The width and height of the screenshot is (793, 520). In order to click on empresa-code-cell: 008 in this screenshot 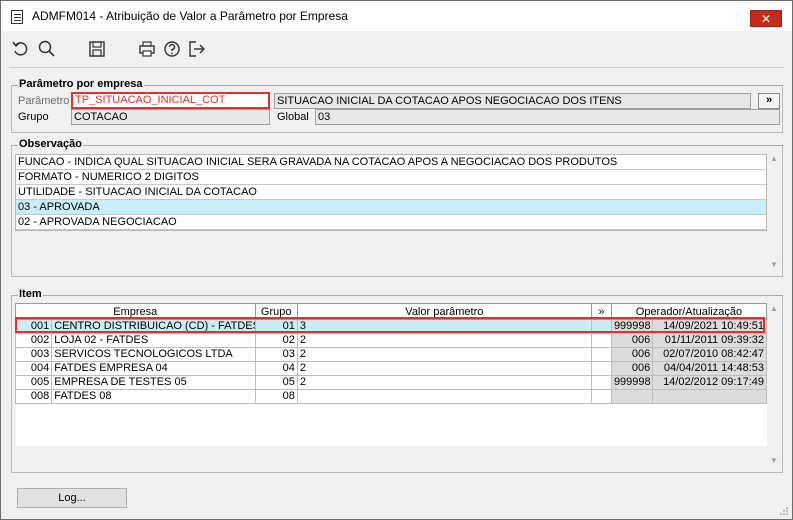, I will do `click(33, 396)`.